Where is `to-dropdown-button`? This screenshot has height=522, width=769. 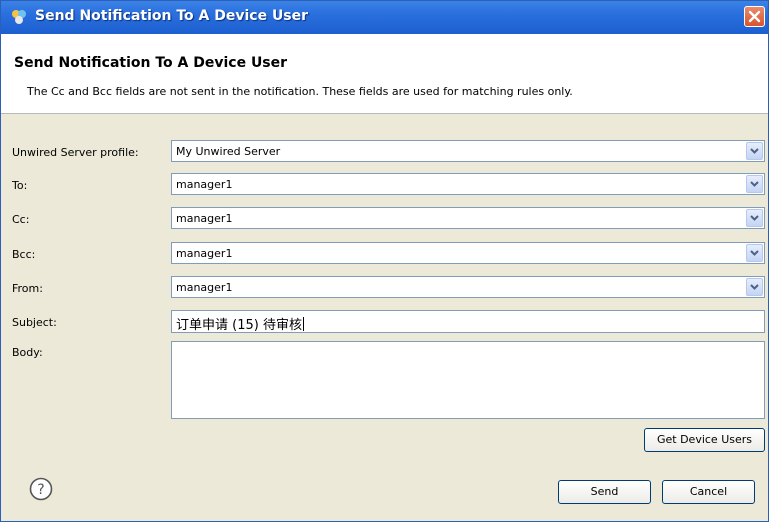 to-dropdown-button is located at coordinates (754, 184).